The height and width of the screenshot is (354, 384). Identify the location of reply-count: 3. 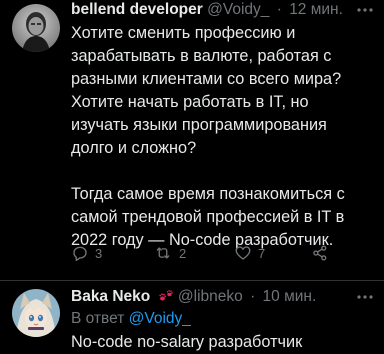
(99, 253).